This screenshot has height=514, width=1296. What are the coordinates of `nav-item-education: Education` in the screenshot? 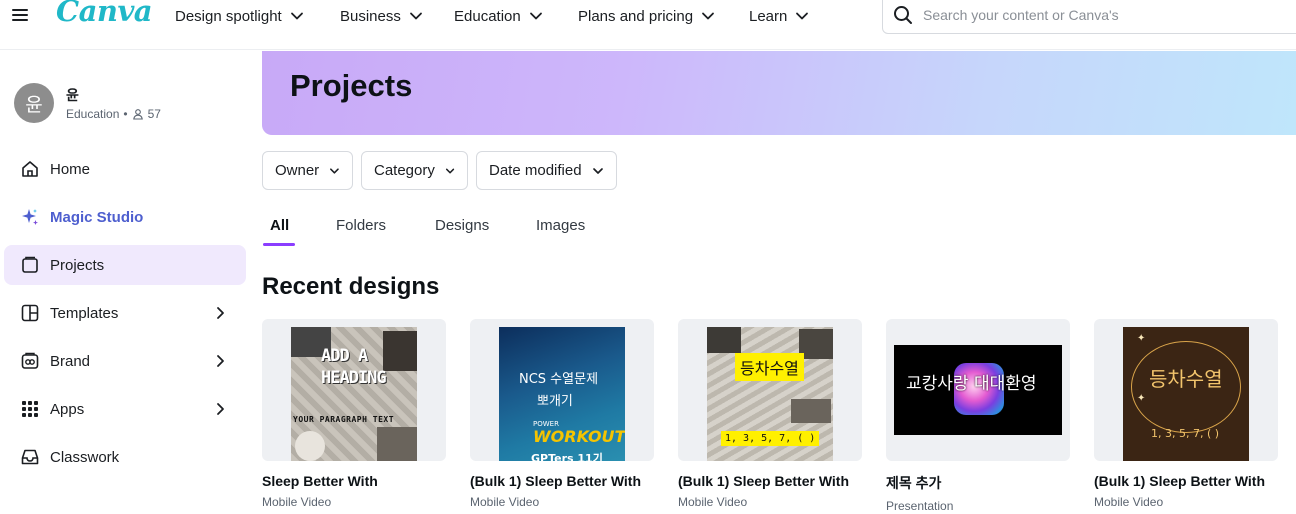 It's located at (498, 16).